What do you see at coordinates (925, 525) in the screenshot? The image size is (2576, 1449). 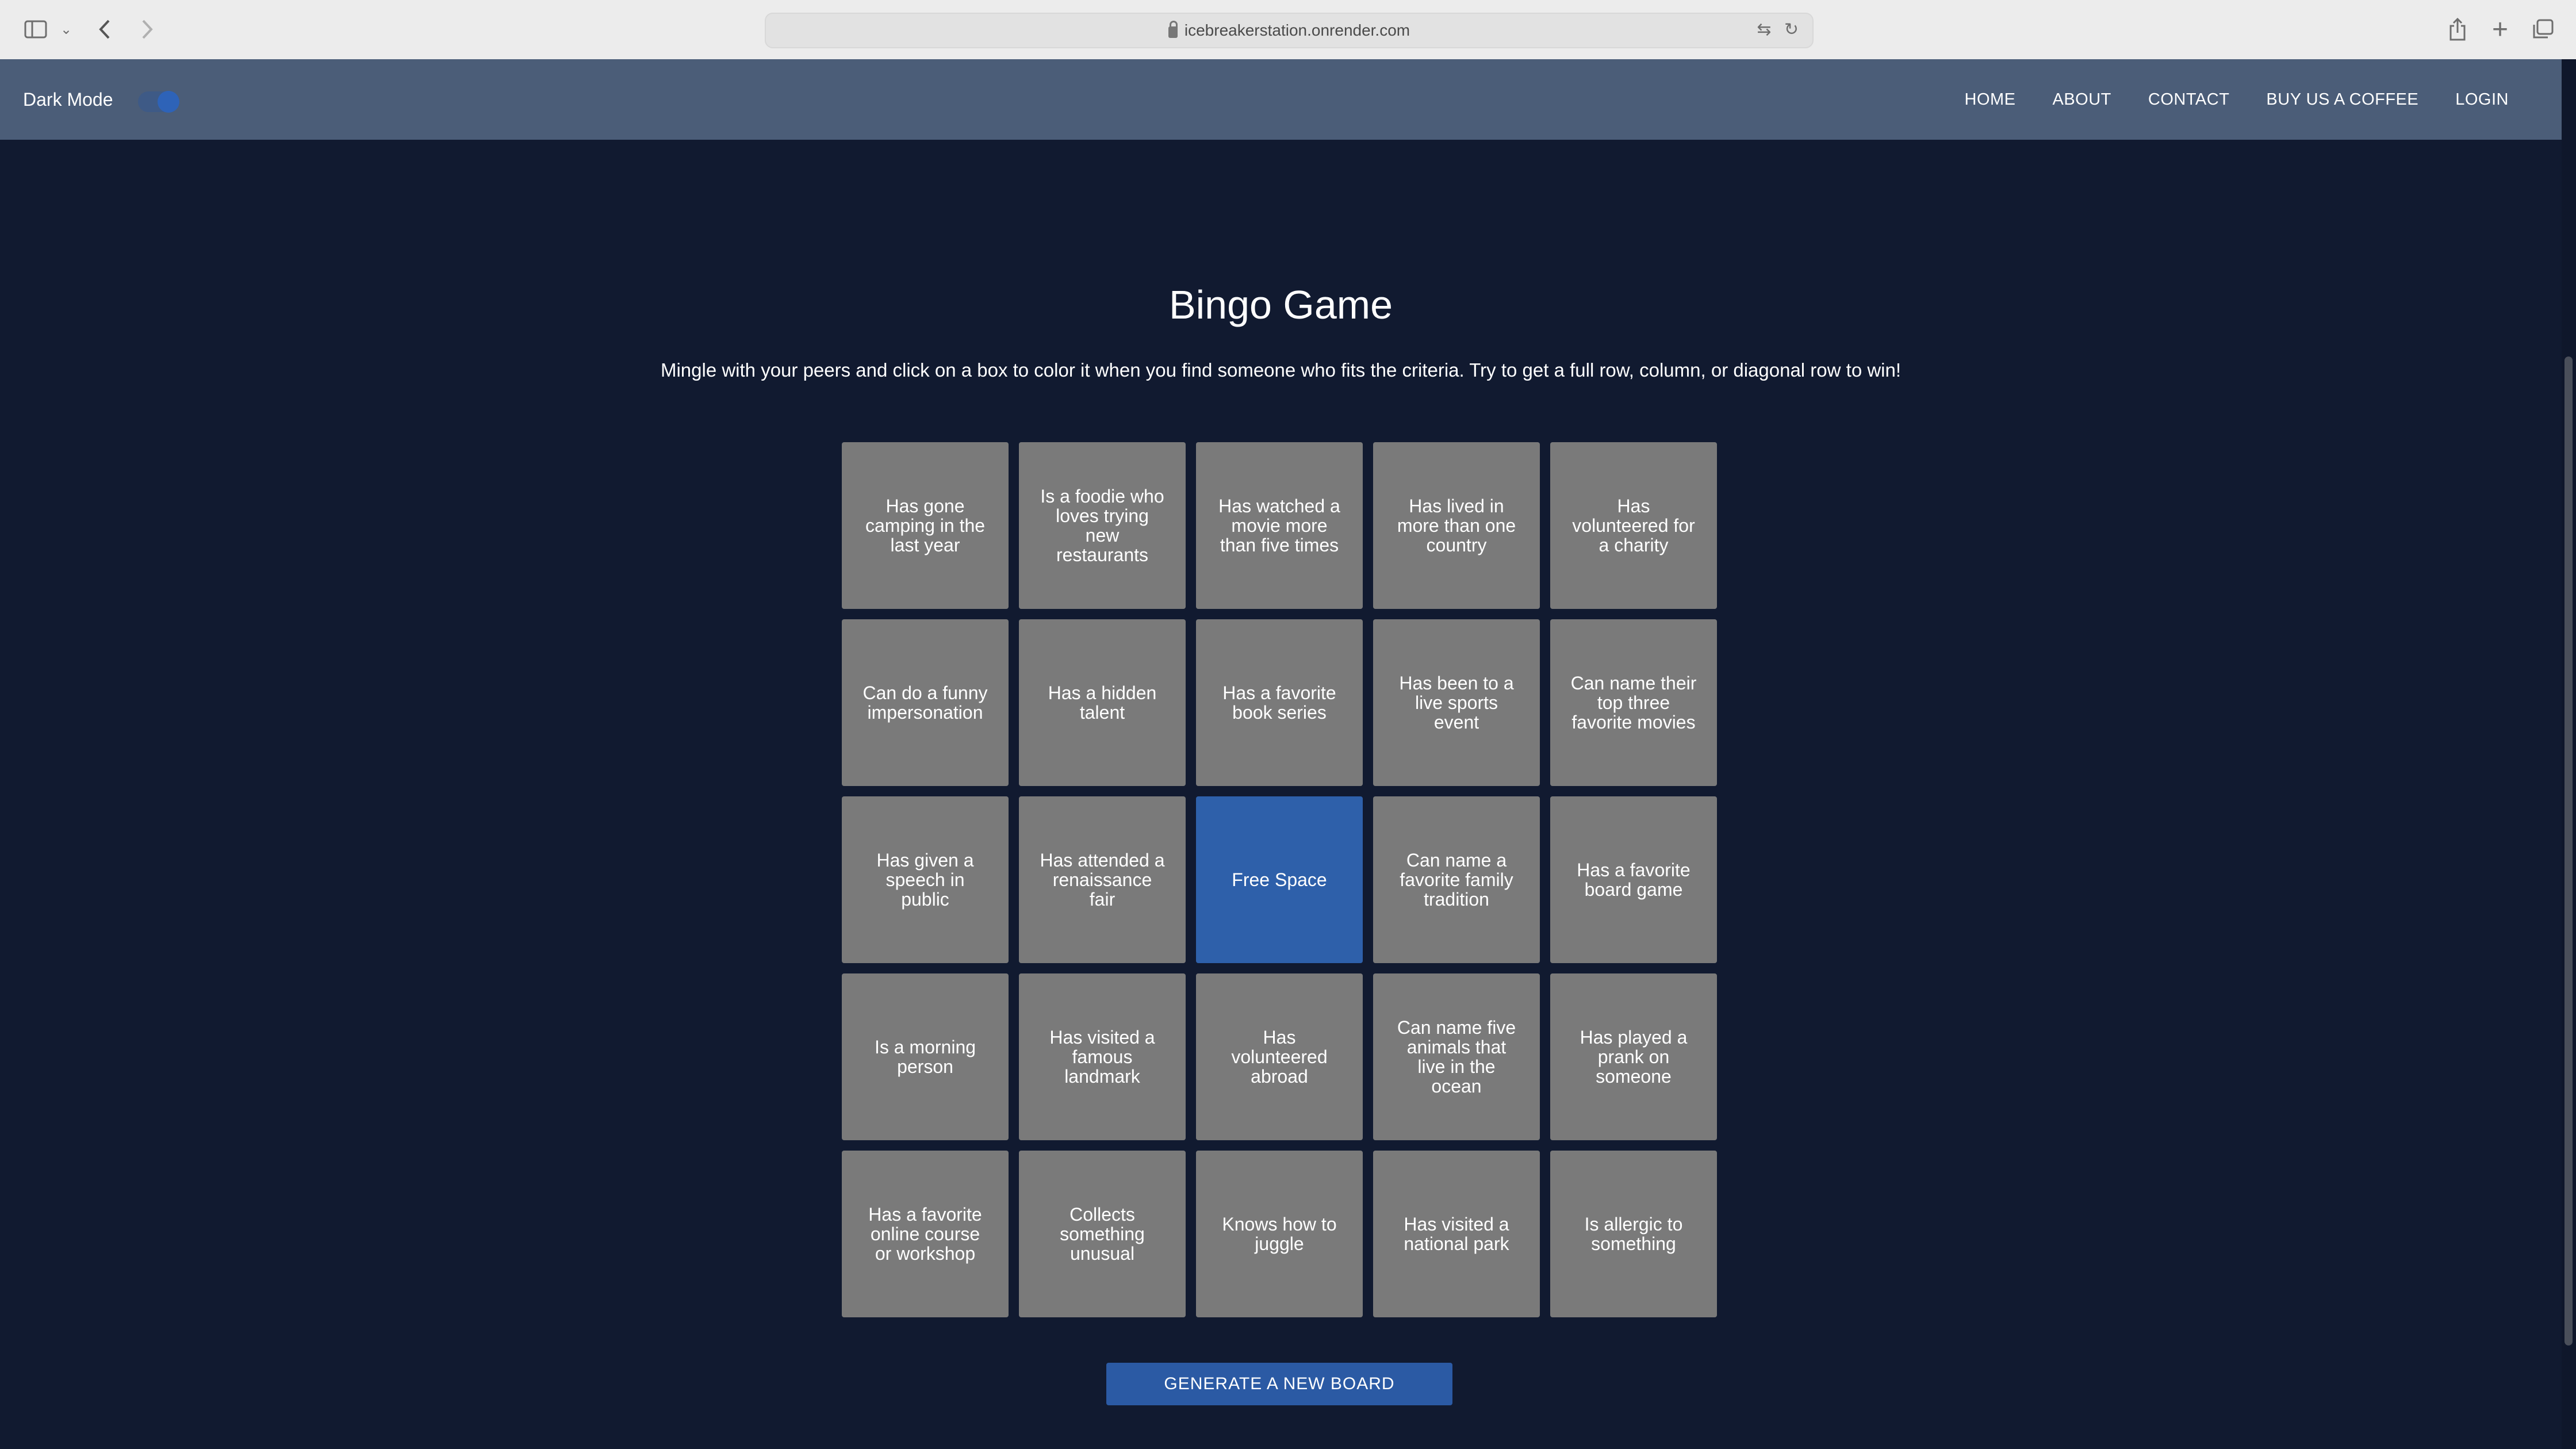 I see `bingo-cell: Has gone camping in the last year` at bounding box center [925, 525].